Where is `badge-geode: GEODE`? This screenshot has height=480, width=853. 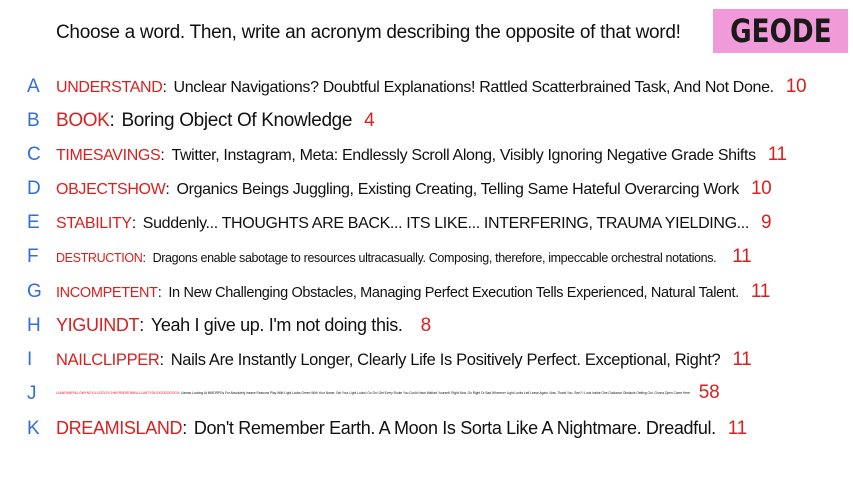
badge-geode: GEODE is located at coordinates (780, 31).